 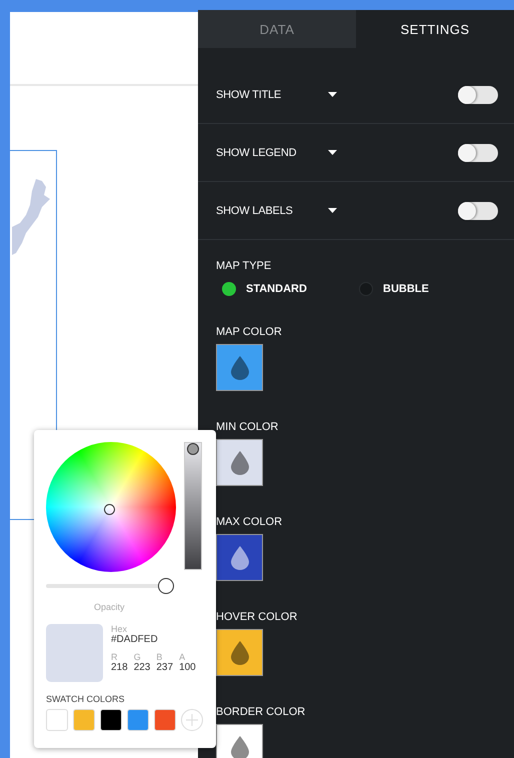 What do you see at coordinates (193, 506) in the screenshot?
I see `brightness-slider` at bounding box center [193, 506].